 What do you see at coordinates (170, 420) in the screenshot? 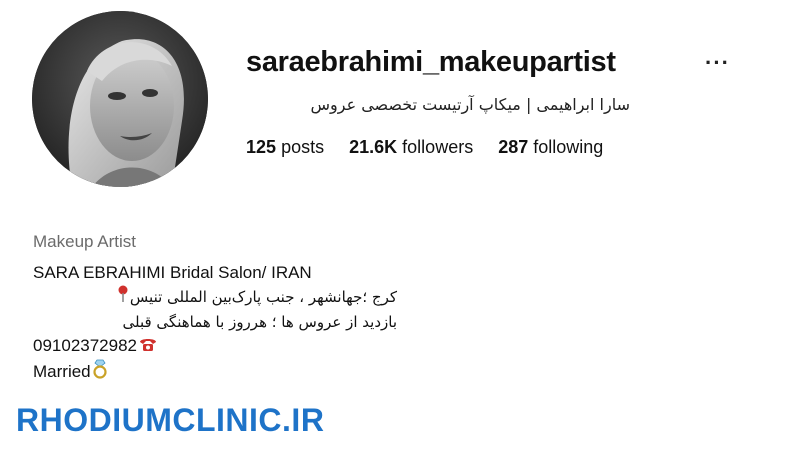
I see `watermark-text: RHODIUMCLINIC.IR` at bounding box center [170, 420].